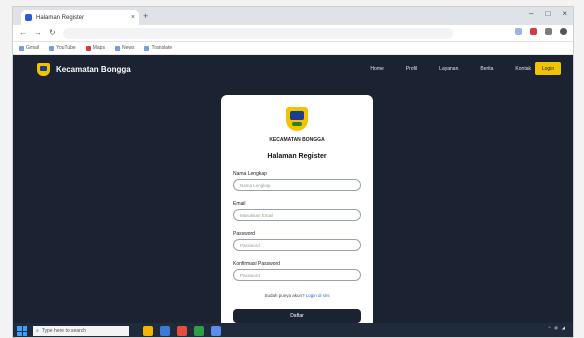  What do you see at coordinates (93, 69) in the screenshot?
I see `site-brand-name: Kecamatan Bongga` at bounding box center [93, 69].